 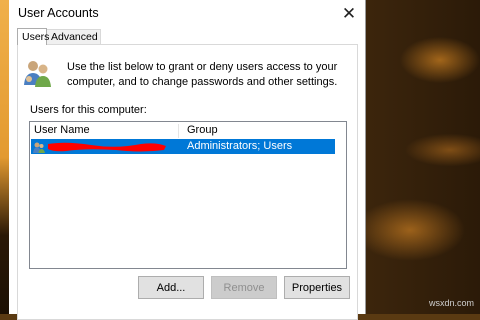 What do you see at coordinates (202, 130) in the screenshot?
I see `column-header-group: Group` at bounding box center [202, 130].